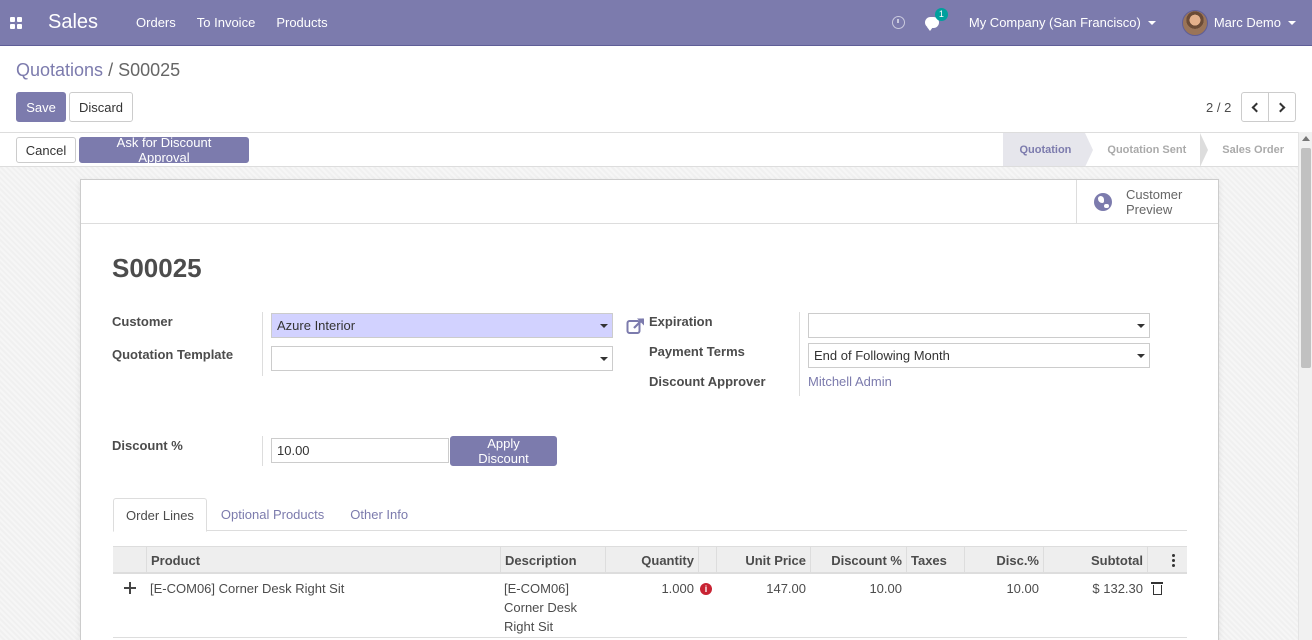  I want to click on ask-discount-approval-button: Ask for Discount Approval, so click(164, 150).